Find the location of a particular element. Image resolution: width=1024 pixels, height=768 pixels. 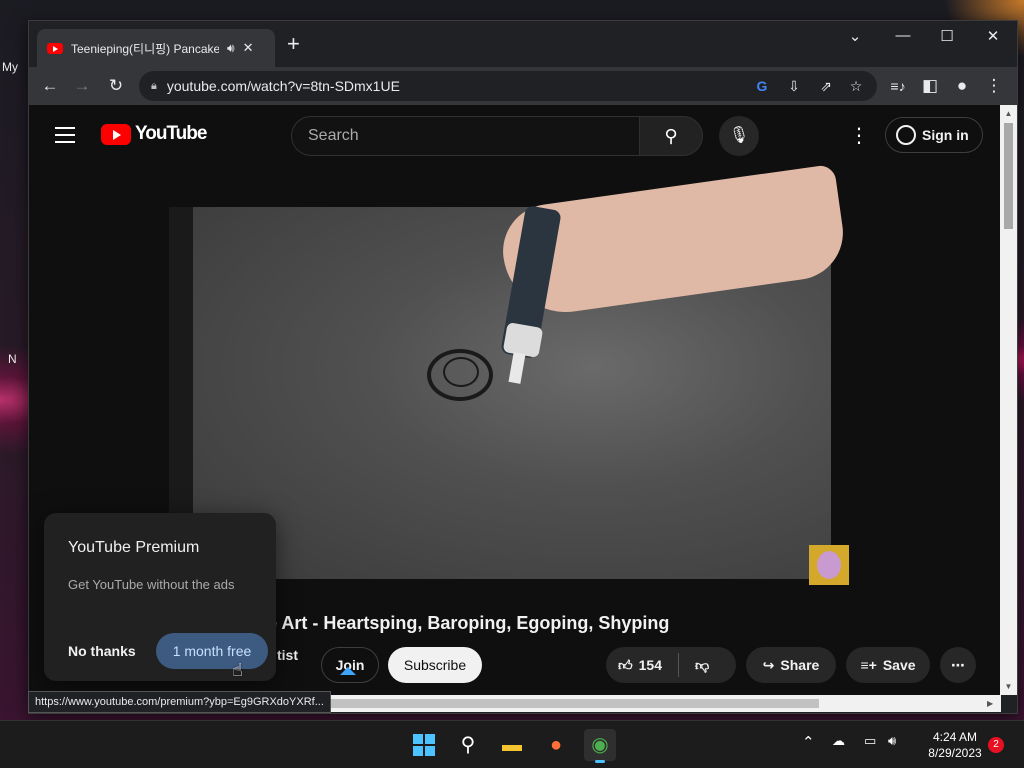

desktop-icon-label: N is located at coordinates (12, 359).